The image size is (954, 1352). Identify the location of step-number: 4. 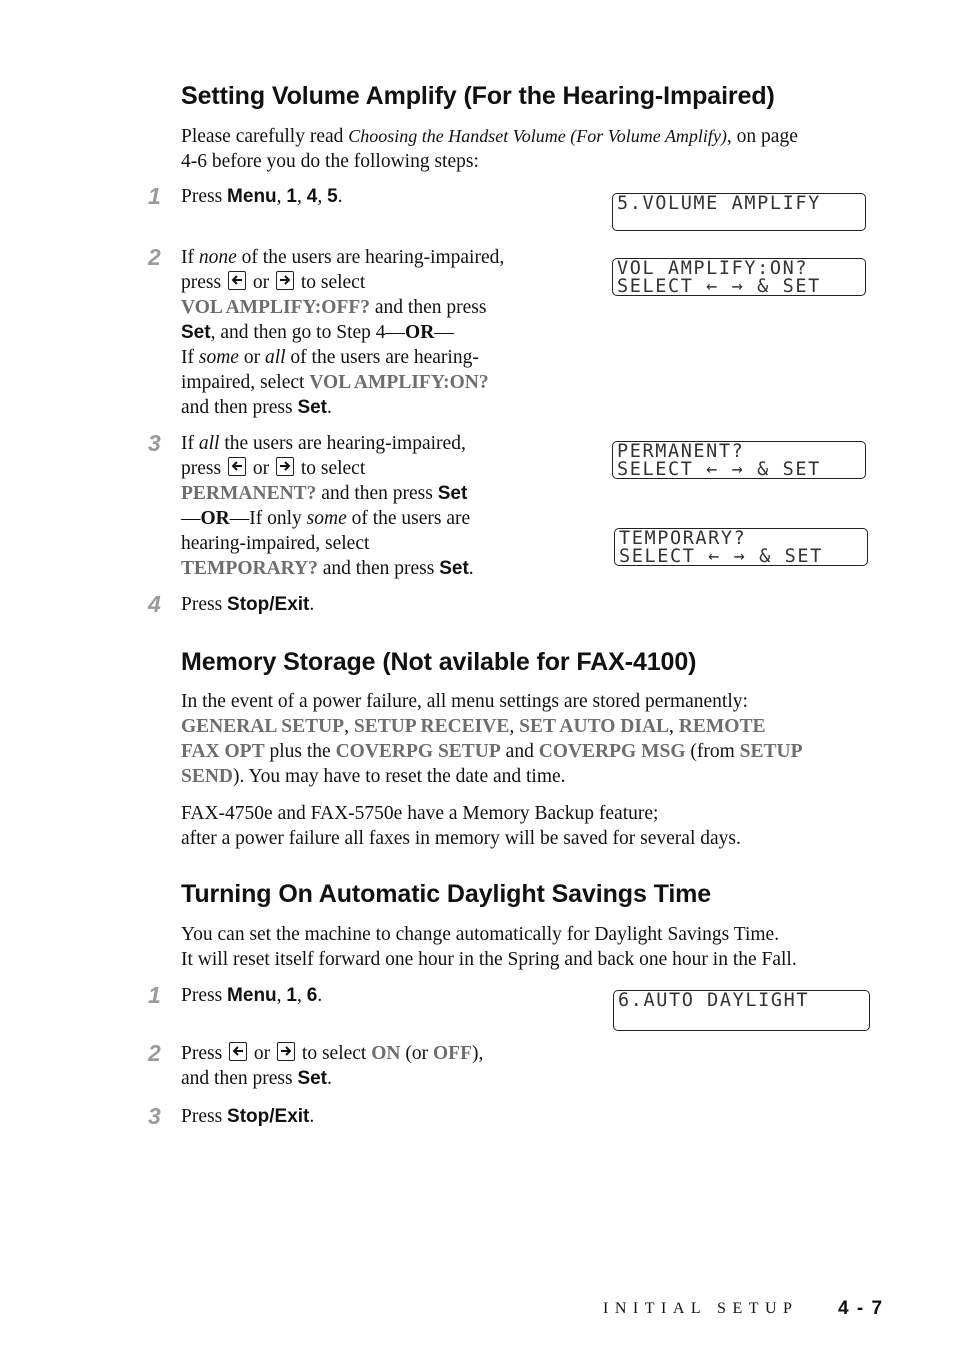
(154, 604).